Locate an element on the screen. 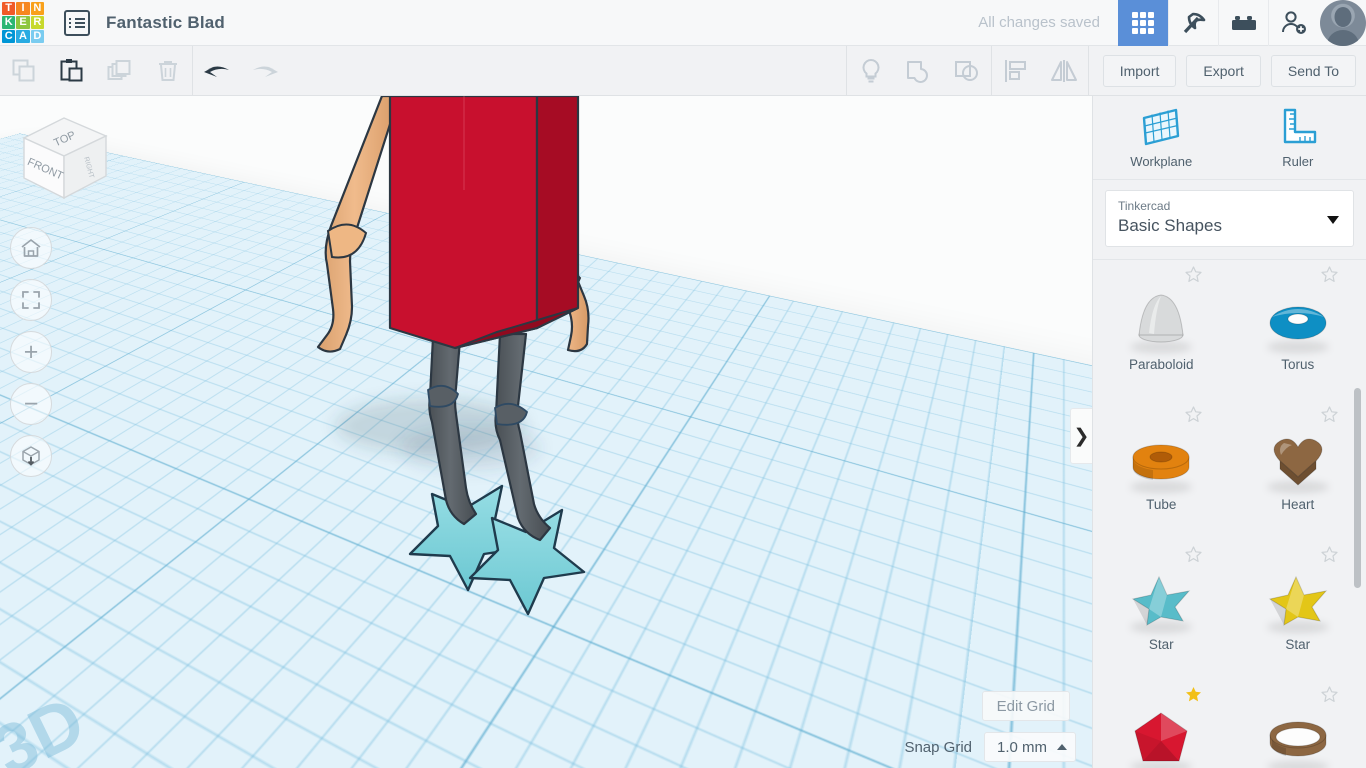  mirror-icon is located at coordinates (1063, 70).